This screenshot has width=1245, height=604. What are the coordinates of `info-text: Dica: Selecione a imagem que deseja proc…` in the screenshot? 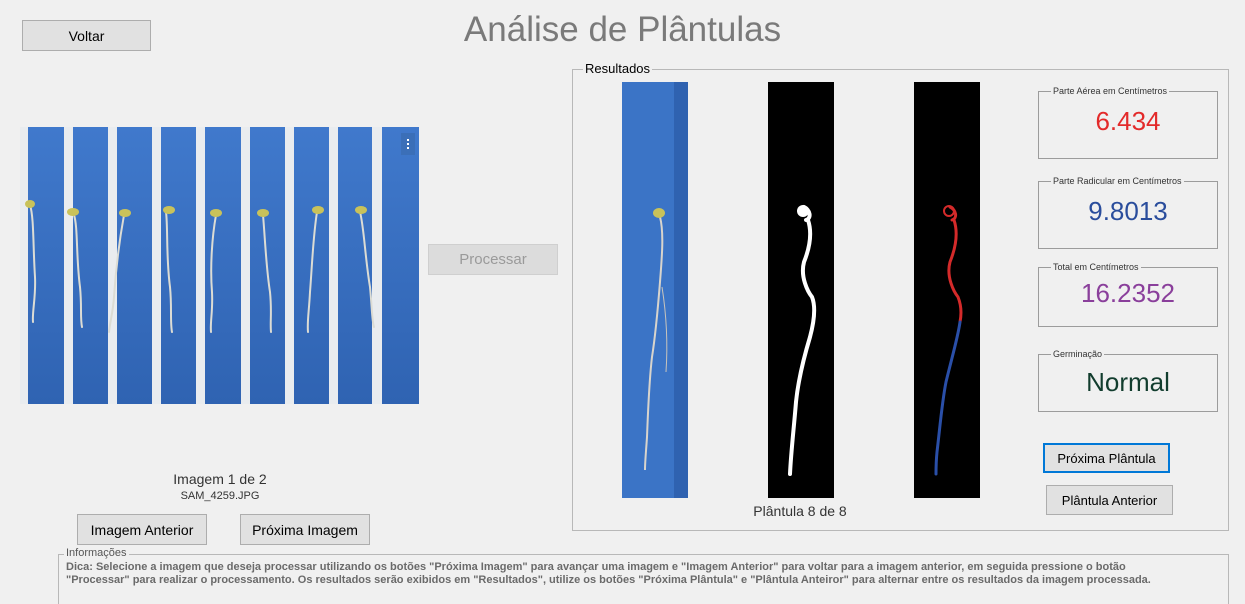 It's located at (608, 573).